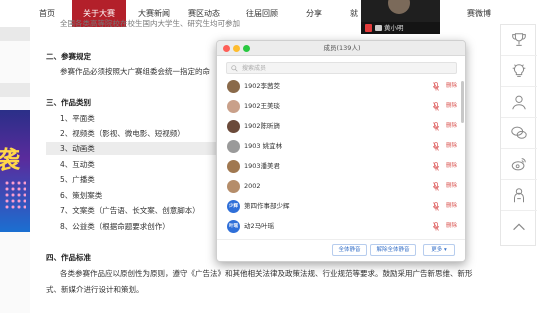  Describe the element at coordinates (267, 206) in the screenshot. I see `member-name: 第四作事部少辉` at that location.